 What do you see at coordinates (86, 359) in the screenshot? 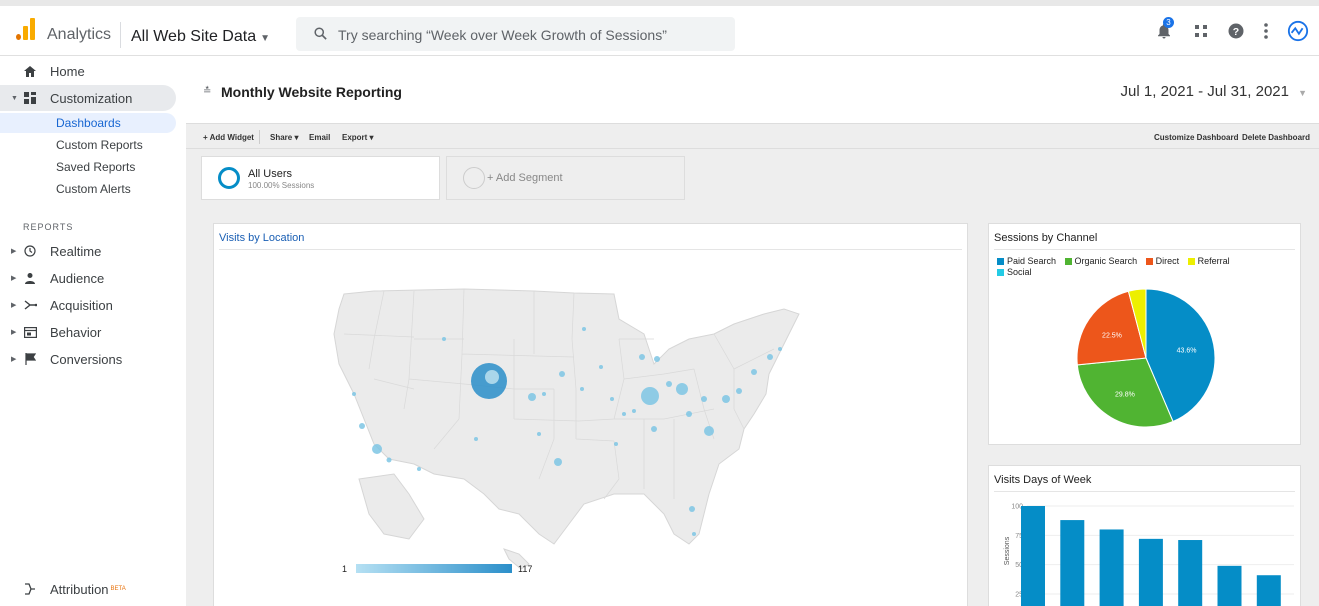
I see `sidebar-item-label: Conversions` at bounding box center [86, 359].